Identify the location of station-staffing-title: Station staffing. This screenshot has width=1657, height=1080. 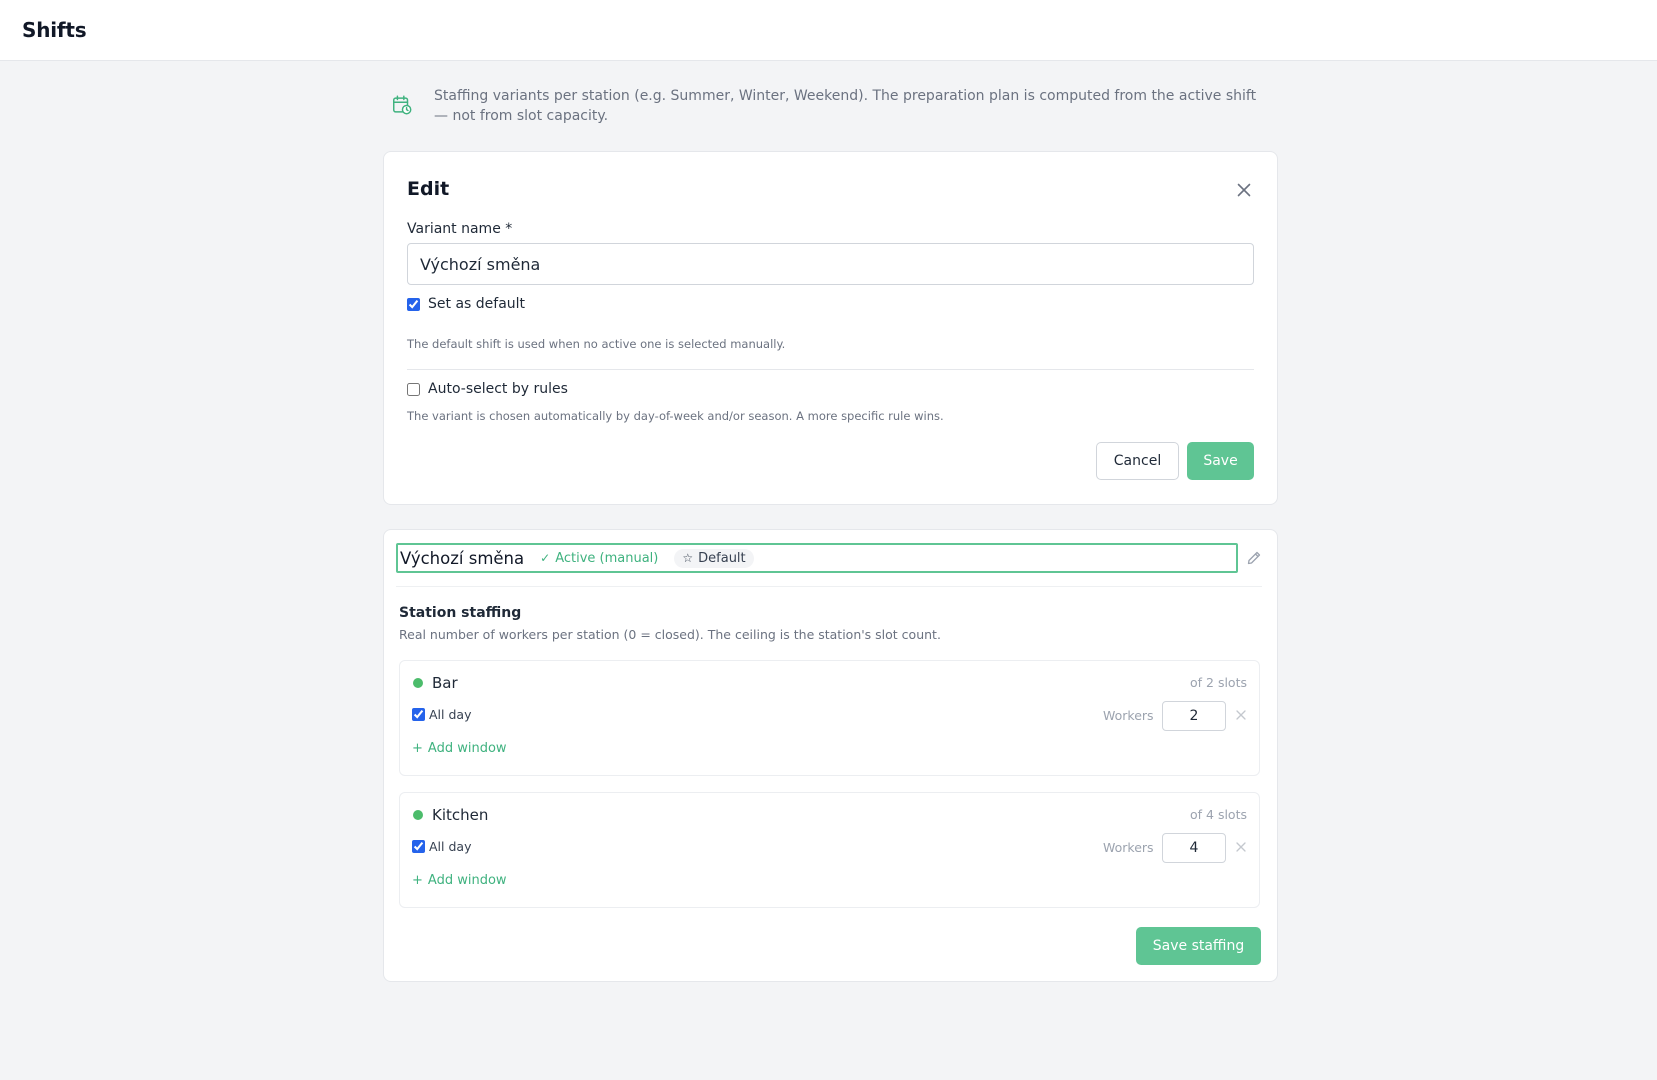
(460, 613).